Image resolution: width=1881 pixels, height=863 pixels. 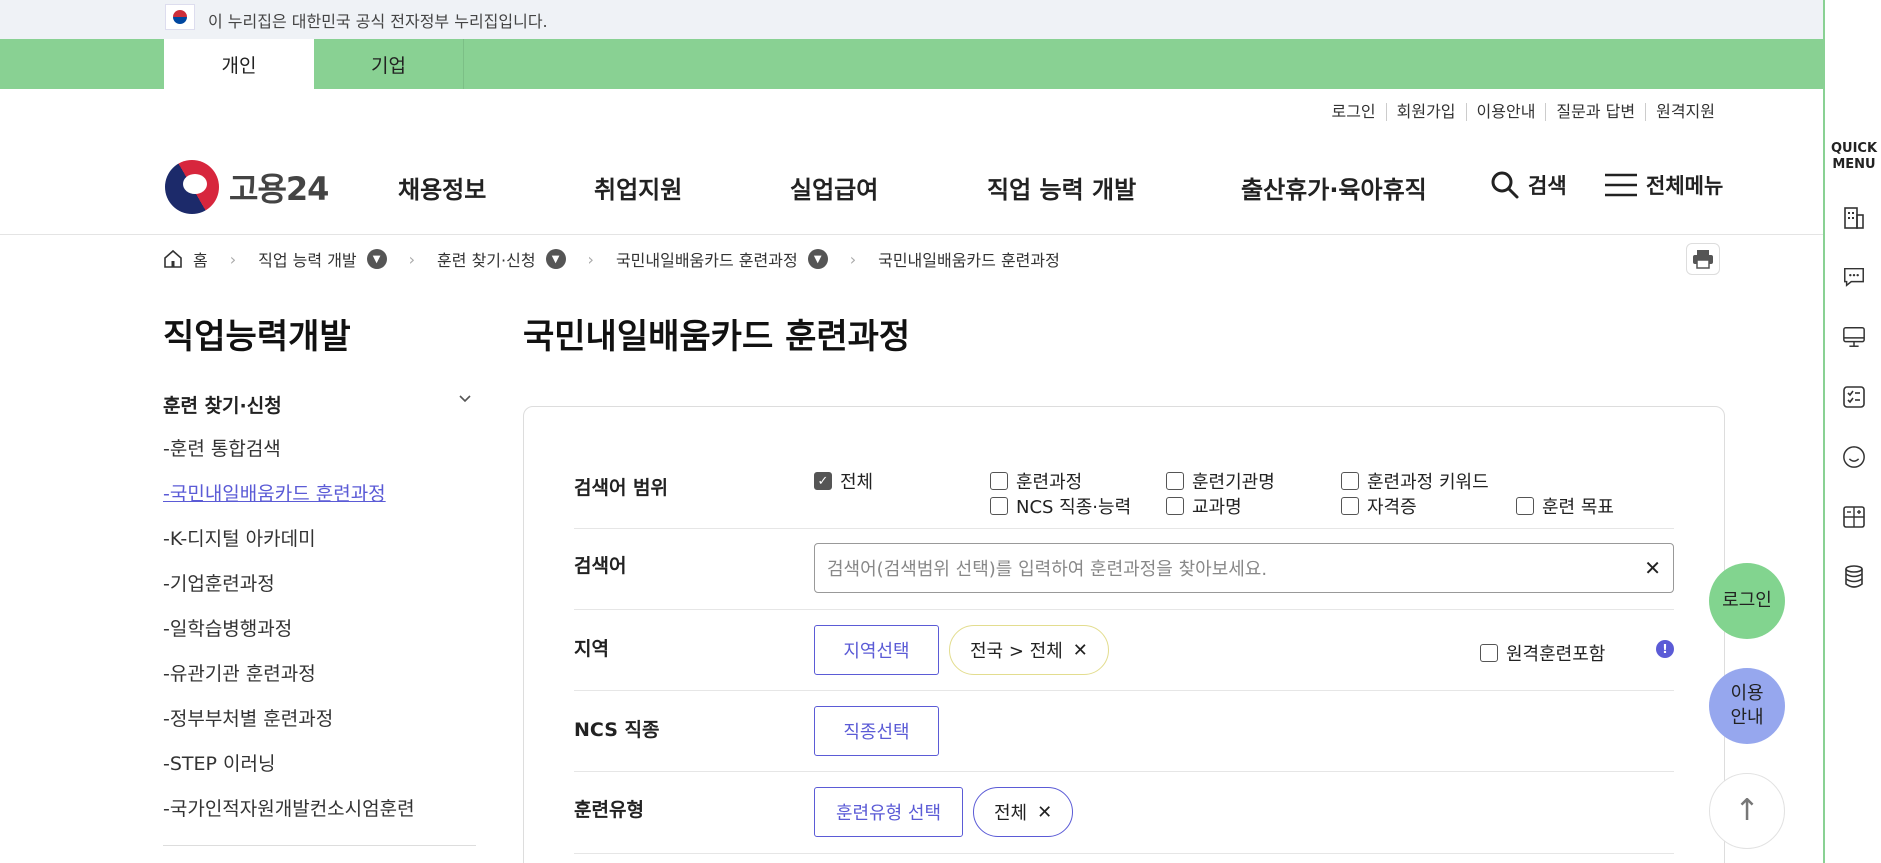 What do you see at coordinates (600, 566) in the screenshot?
I see `keyword-label: 검색어` at bounding box center [600, 566].